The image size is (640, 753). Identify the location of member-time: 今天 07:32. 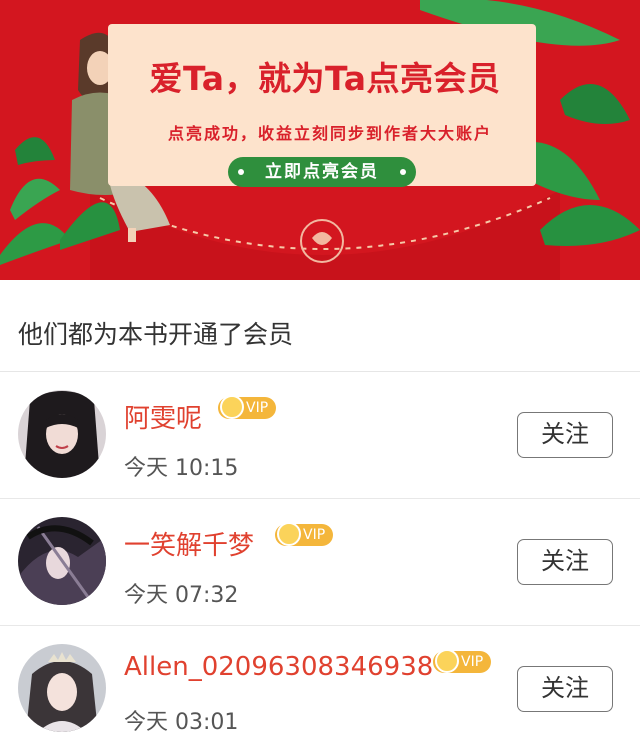
(181, 595).